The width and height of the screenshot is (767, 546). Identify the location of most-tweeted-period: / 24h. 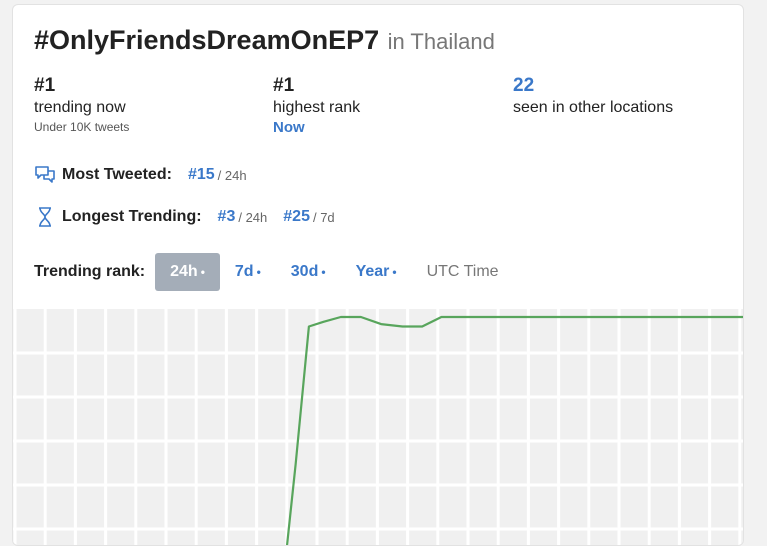
(232, 175).